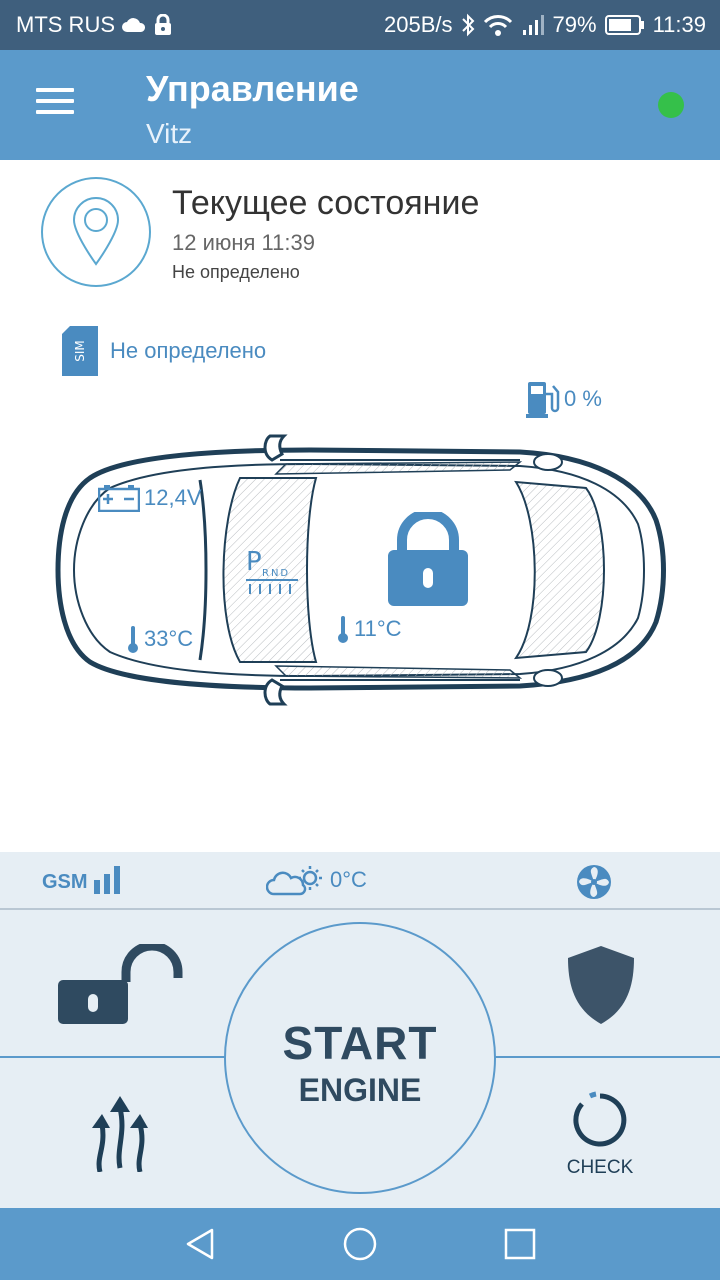 This screenshot has width=720, height=1280. What do you see at coordinates (594, 882) in the screenshot?
I see `fan-icon` at bounding box center [594, 882].